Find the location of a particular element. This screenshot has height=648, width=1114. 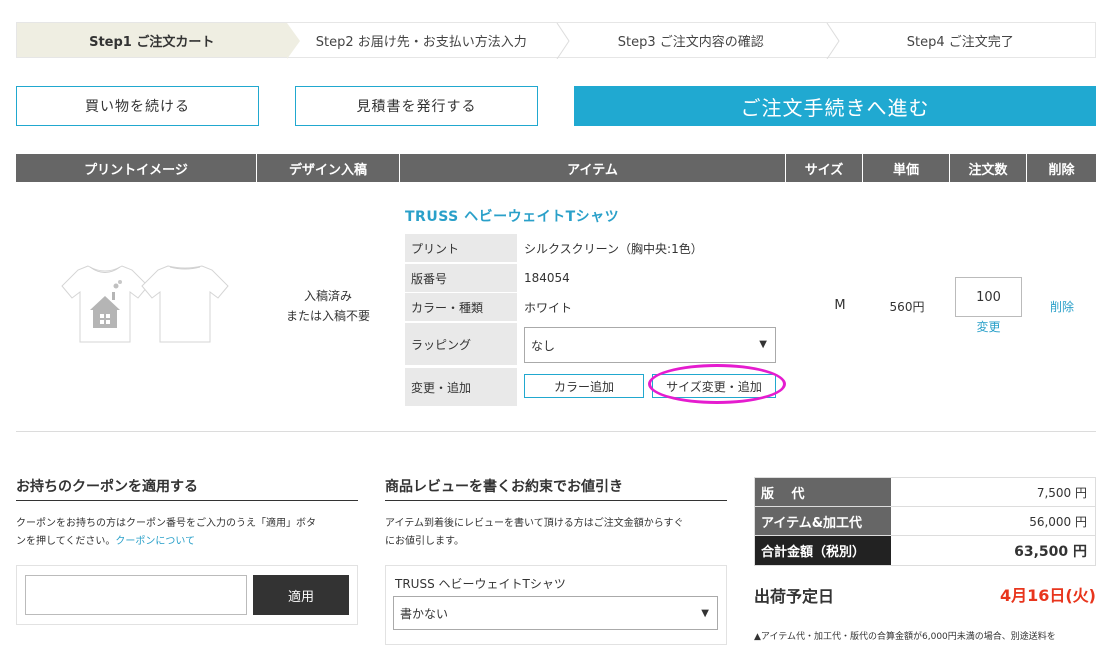

summary-label: アイテム&加工代 is located at coordinates (823, 521).